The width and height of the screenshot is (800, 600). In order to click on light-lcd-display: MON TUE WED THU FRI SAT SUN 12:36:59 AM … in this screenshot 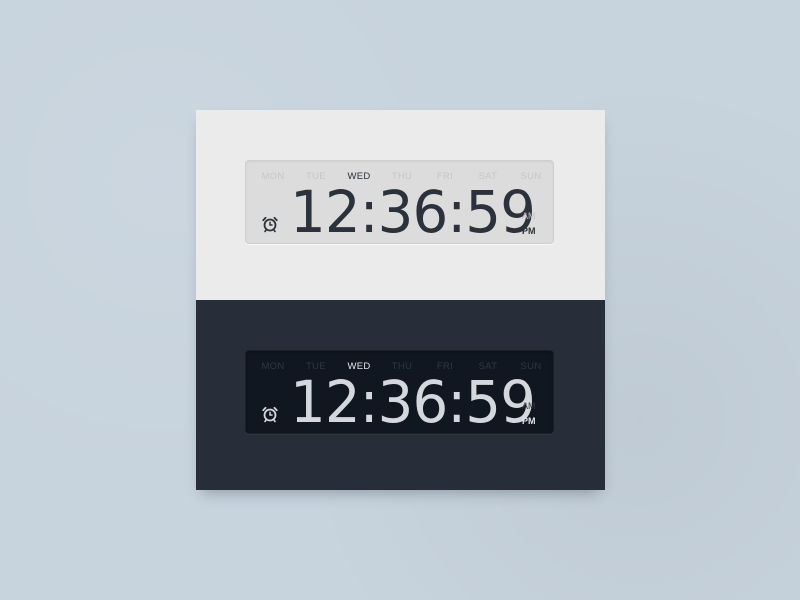, I will do `click(399, 202)`.